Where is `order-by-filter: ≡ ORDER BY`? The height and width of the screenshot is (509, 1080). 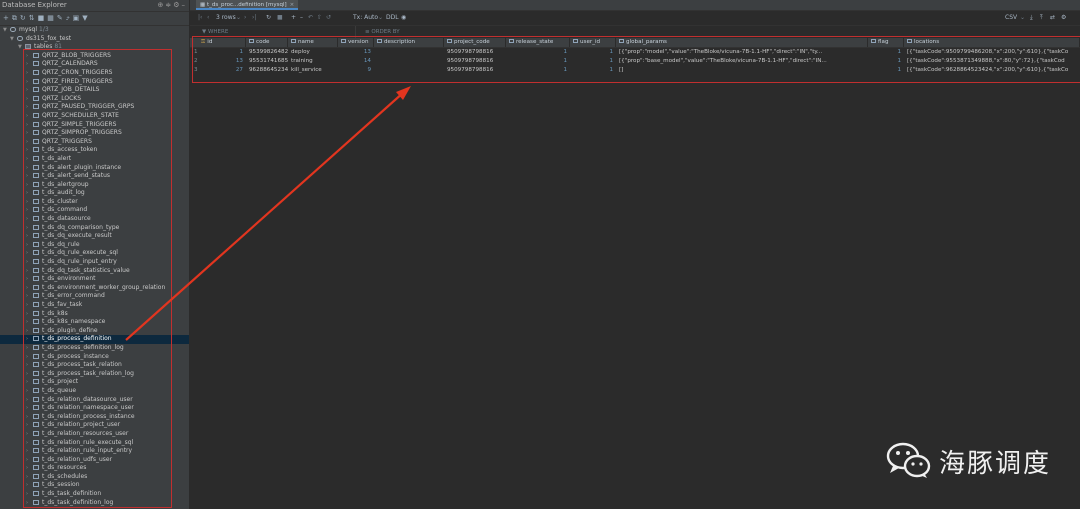 order-by-filter: ≡ ORDER BY is located at coordinates (382, 32).